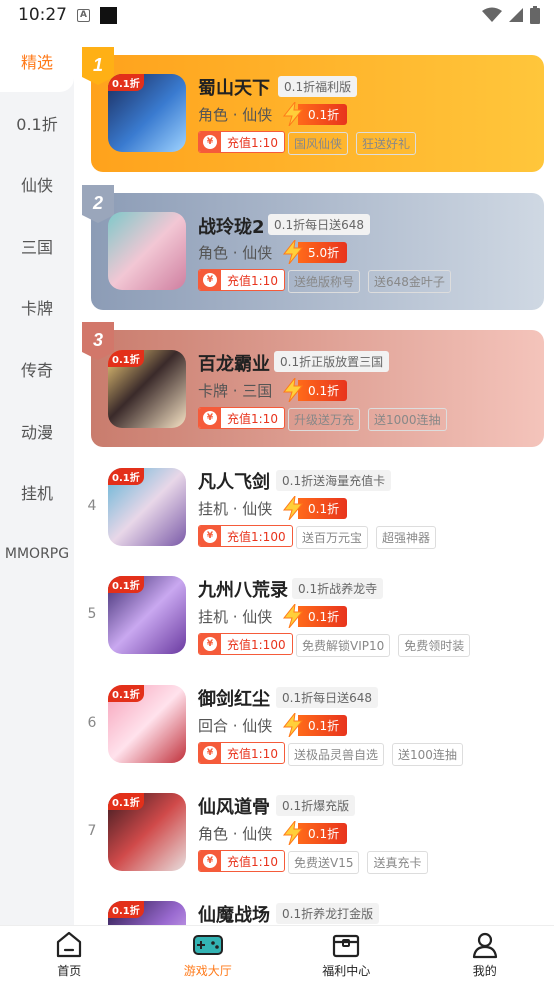 Image resolution: width=554 pixels, height=984 pixels. I want to click on sidebar-item-label: 0.1折, so click(37, 124).